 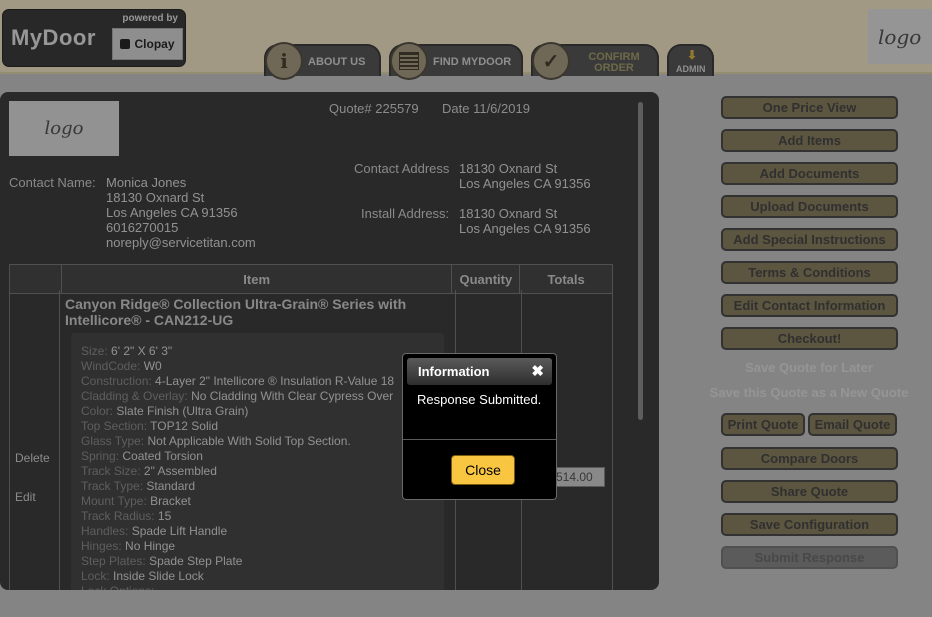 I want to click on dialog-message: Response Submitted., so click(x=479, y=399).